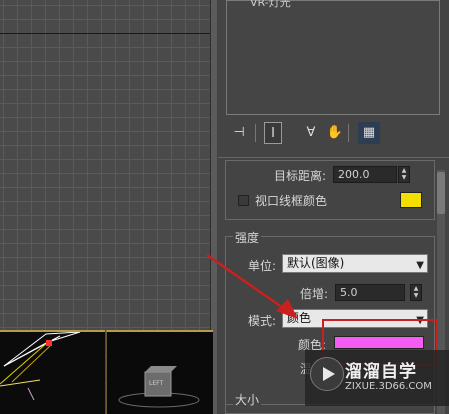  Describe the element at coordinates (388, 386) in the screenshot. I see `watermark-url: ZIXUE.3D66.COM` at that location.